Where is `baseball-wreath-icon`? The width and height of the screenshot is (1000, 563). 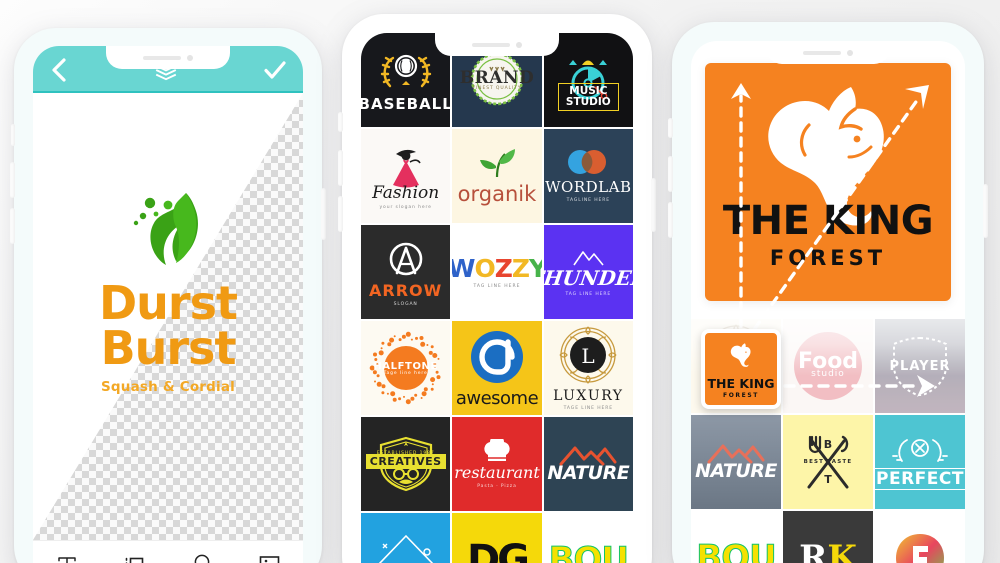 baseball-wreath-icon is located at coordinates (406, 71).